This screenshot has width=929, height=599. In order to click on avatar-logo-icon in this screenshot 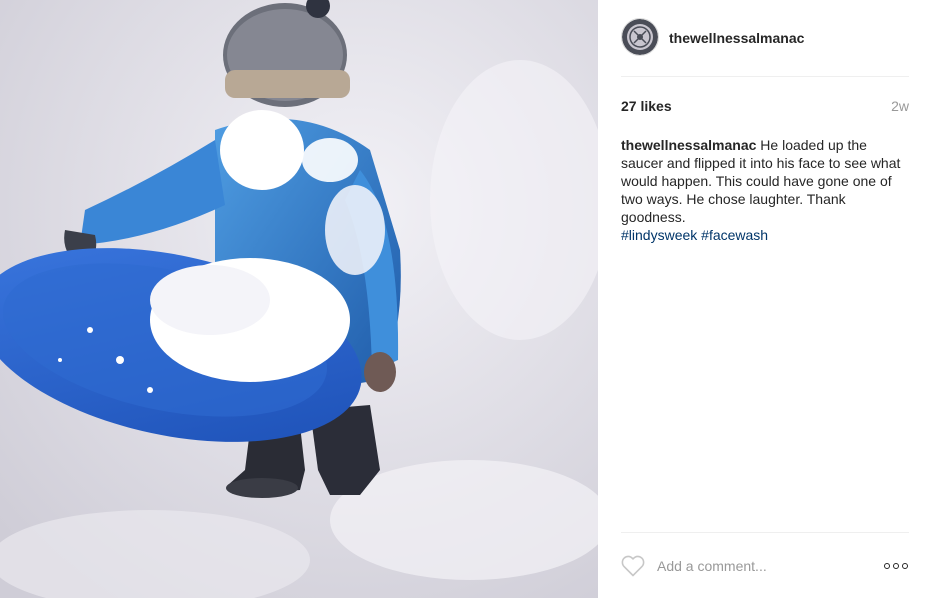, I will do `click(640, 37)`.